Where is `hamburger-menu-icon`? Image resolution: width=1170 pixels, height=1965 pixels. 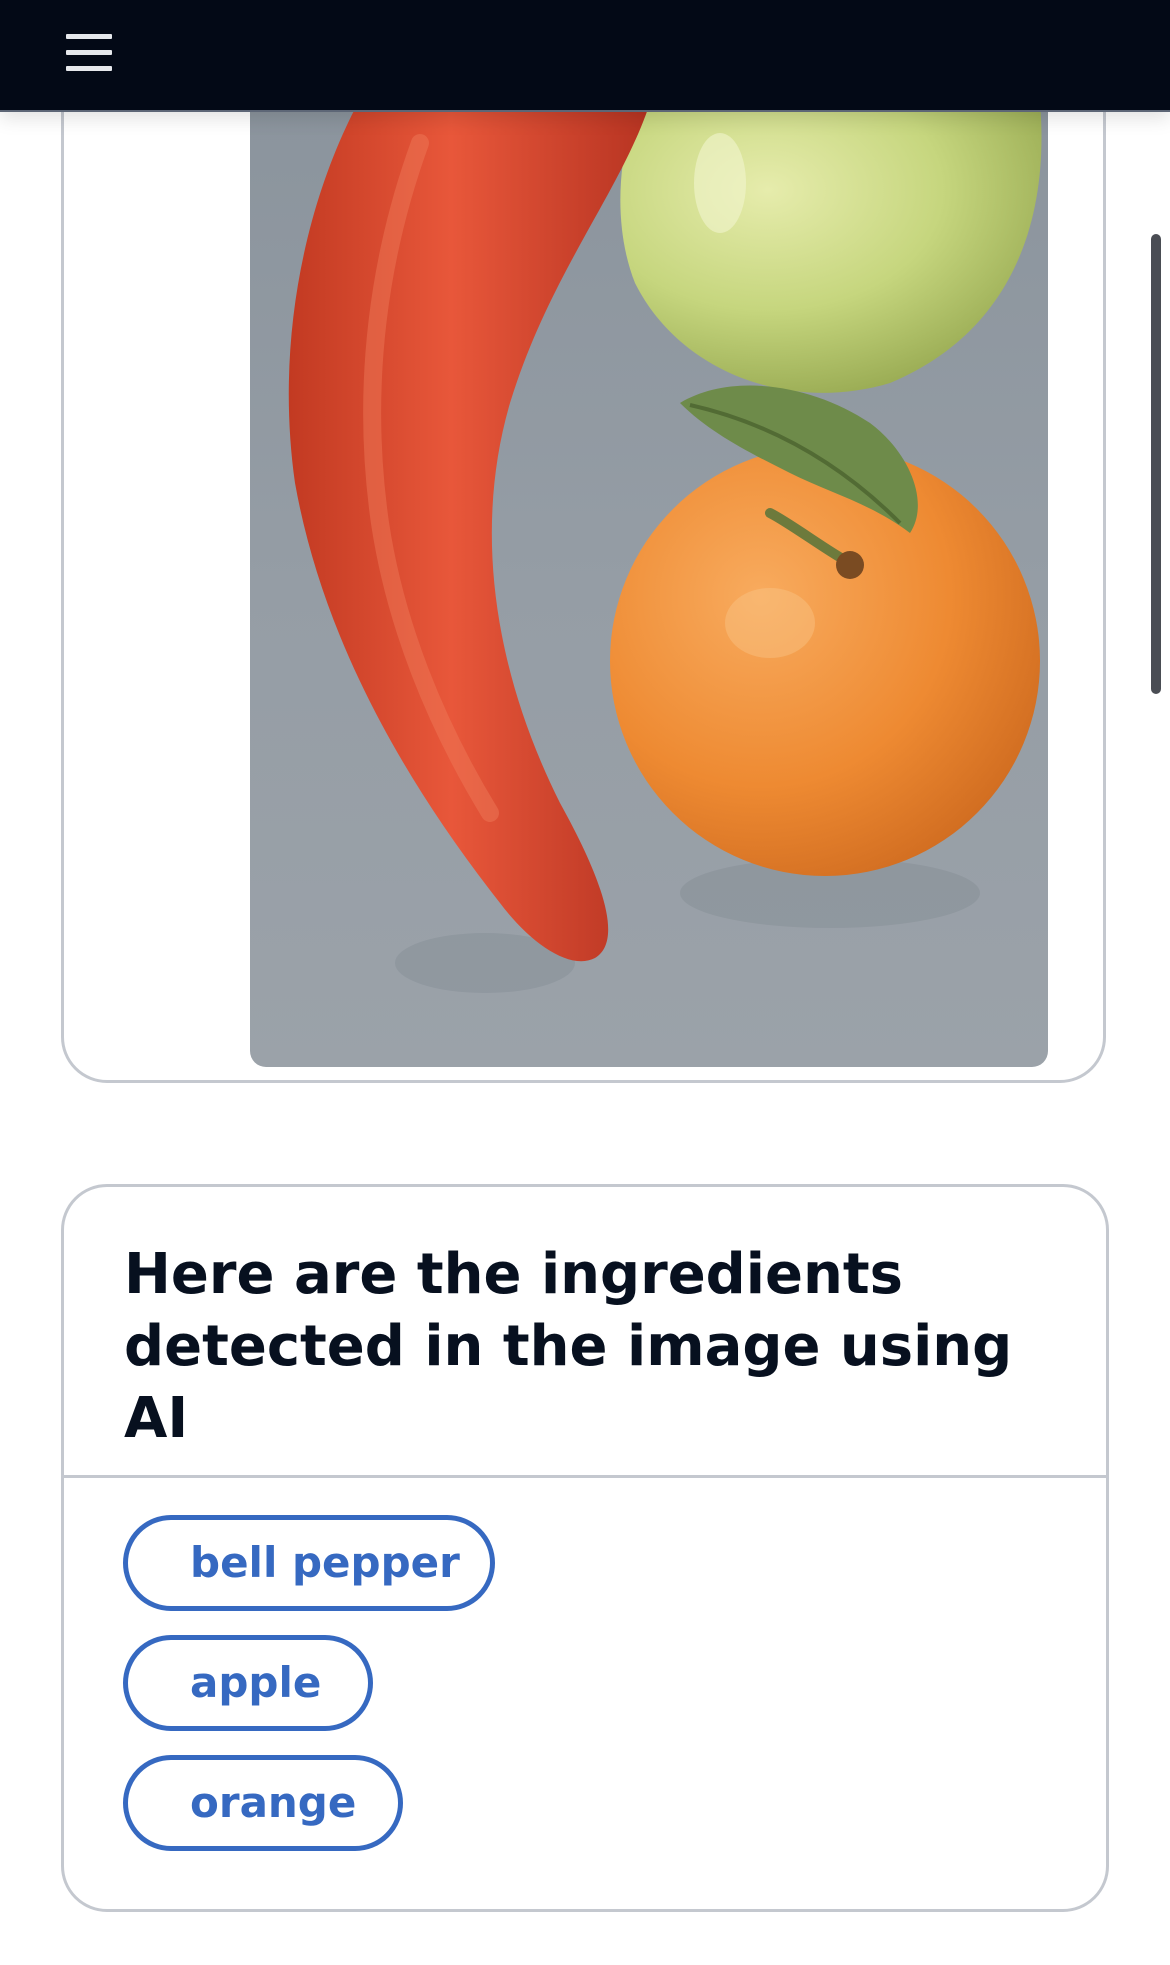 hamburger-menu-icon is located at coordinates (89, 54).